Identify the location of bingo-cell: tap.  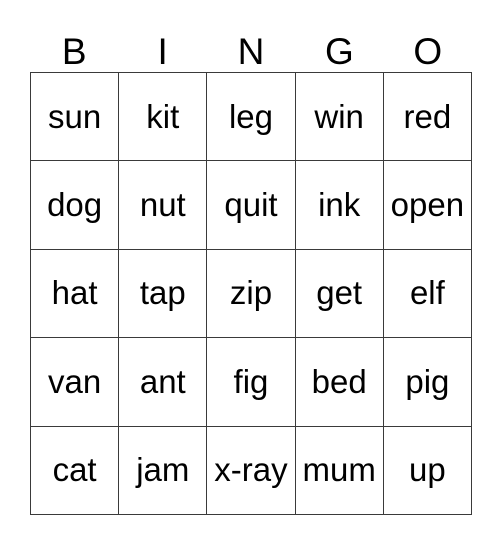
(163, 293).